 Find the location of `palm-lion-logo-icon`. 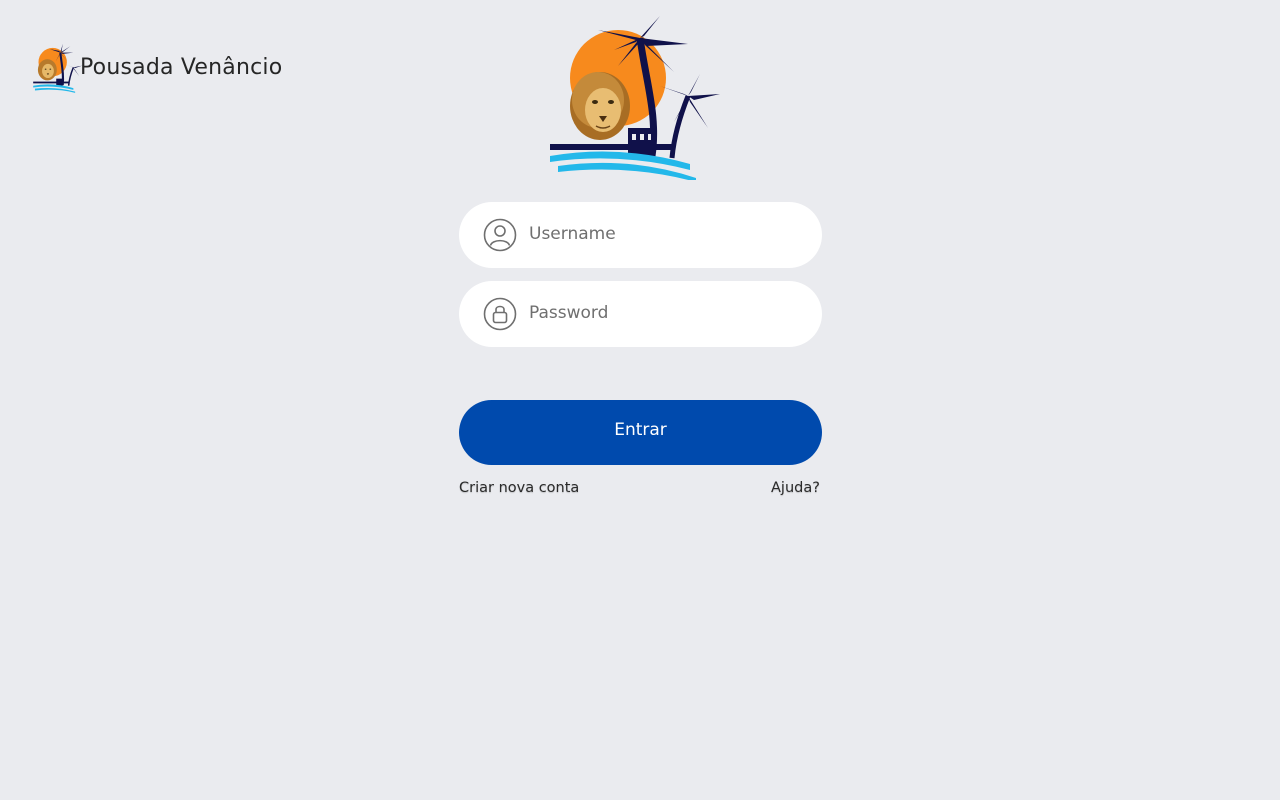

palm-lion-logo-icon is located at coordinates (635, 98).